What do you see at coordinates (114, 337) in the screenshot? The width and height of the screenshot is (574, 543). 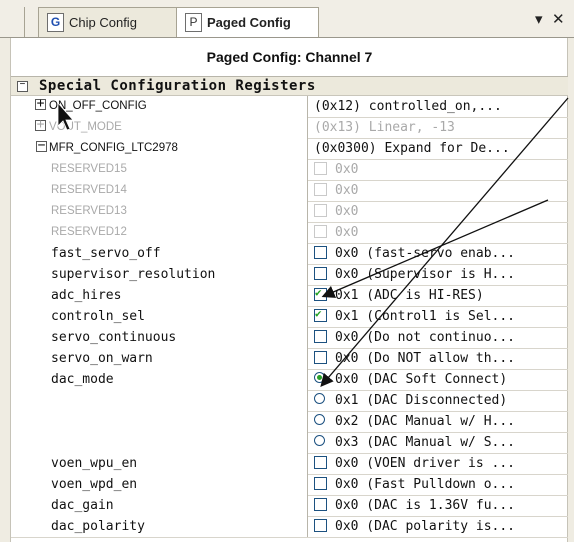 I see `row-name: servo_continuous` at bounding box center [114, 337].